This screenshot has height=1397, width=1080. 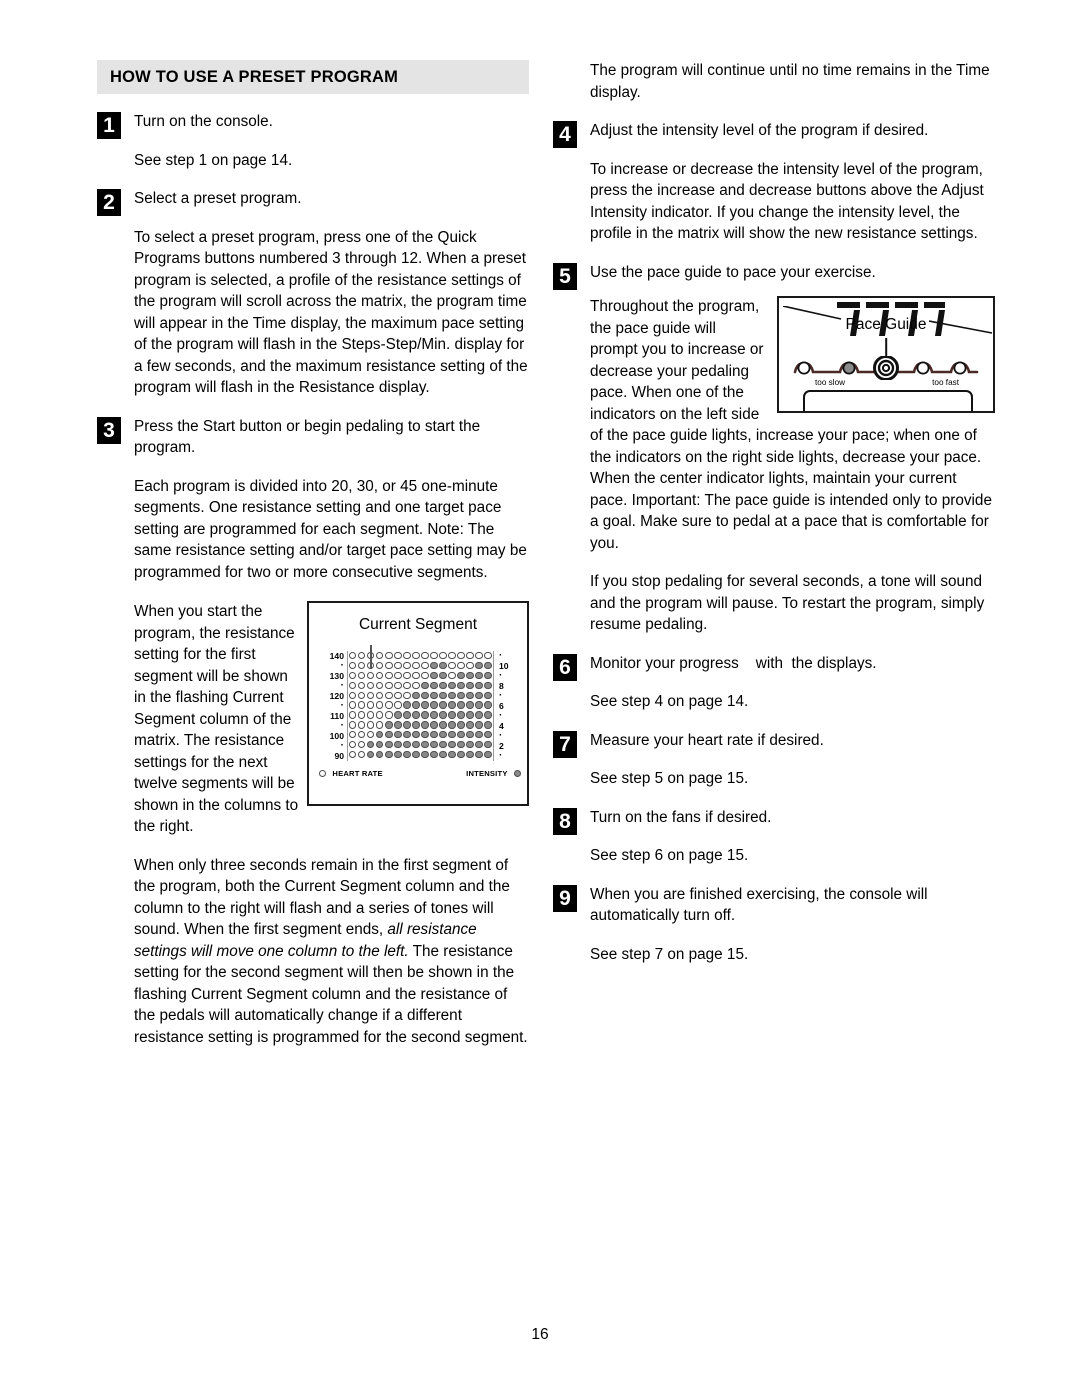 I want to click on pace-guide-labels: too slow too fast, so click(x=886, y=384).